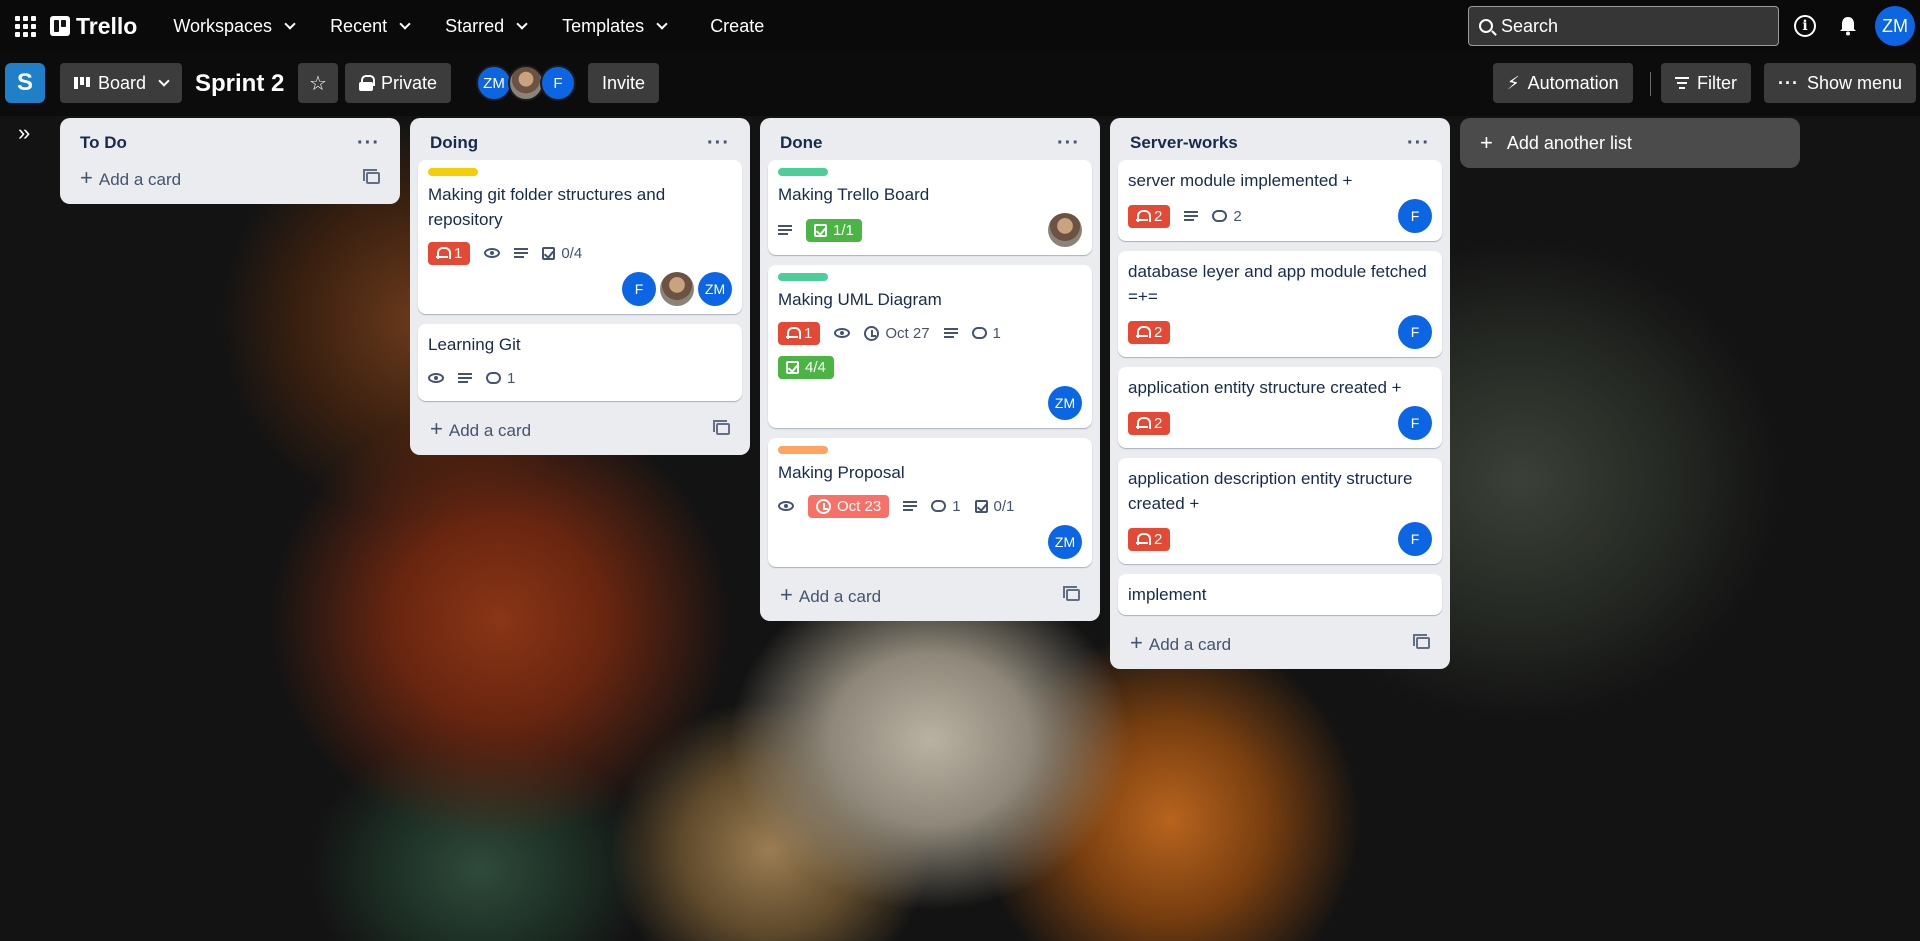 This screenshot has width=1920, height=941. I want to click on list-title: Doing, so click(454, 143).